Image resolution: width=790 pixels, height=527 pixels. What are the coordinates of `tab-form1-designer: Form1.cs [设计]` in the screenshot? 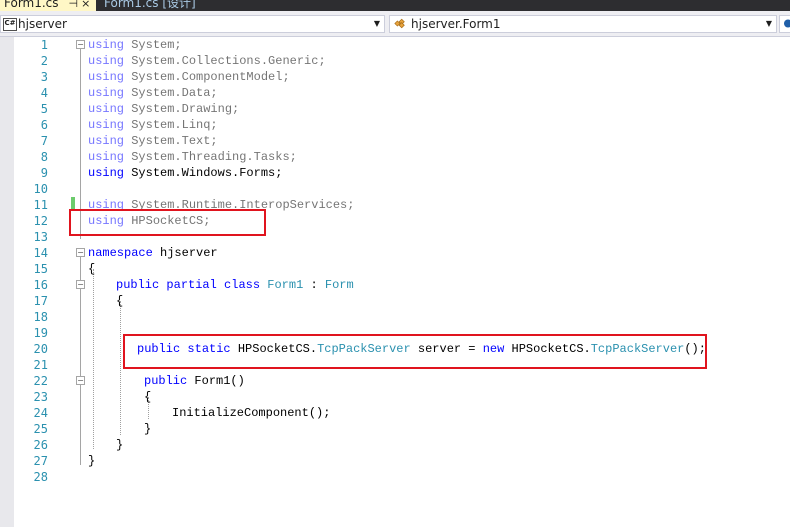 It's located at (150, 5).